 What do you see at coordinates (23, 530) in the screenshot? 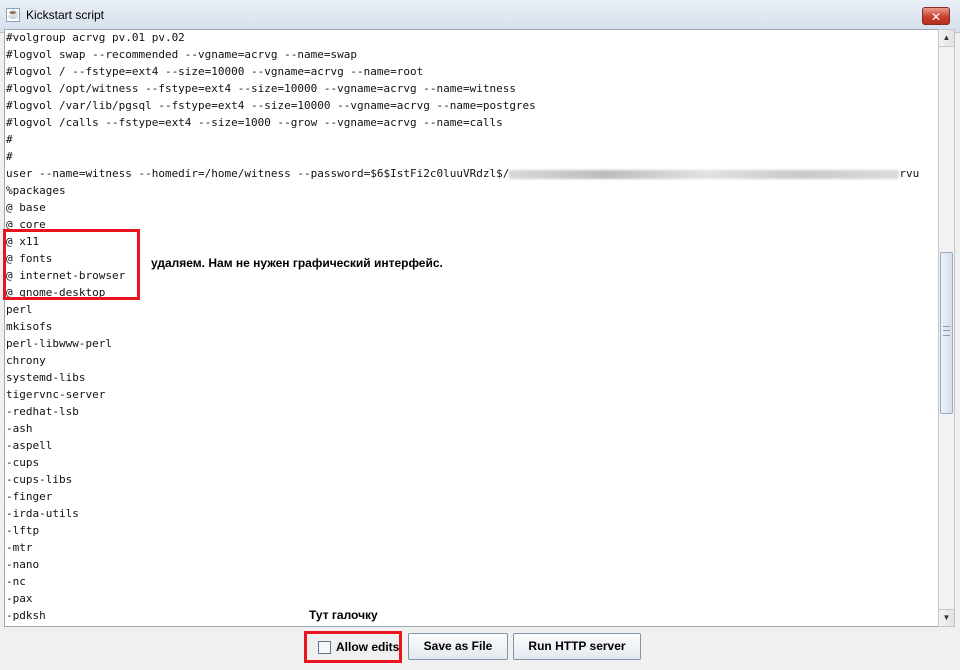
I see `code-line-text: -lftp` at bounding box center [23, 530].